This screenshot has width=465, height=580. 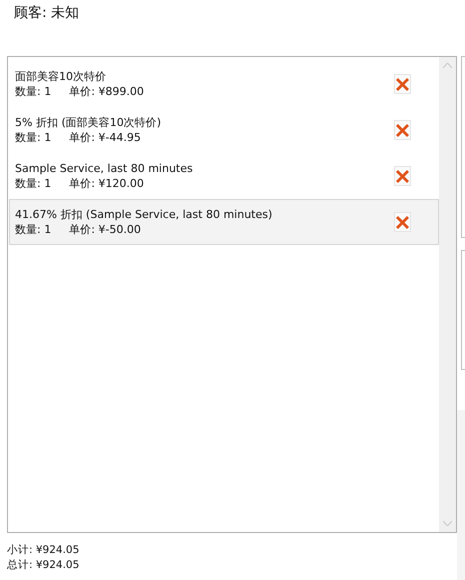 I want to click on cart-item: Sample Service, last 80 minutes 数量: 1 单价: ¥120.00, so click(x=224, y=176).